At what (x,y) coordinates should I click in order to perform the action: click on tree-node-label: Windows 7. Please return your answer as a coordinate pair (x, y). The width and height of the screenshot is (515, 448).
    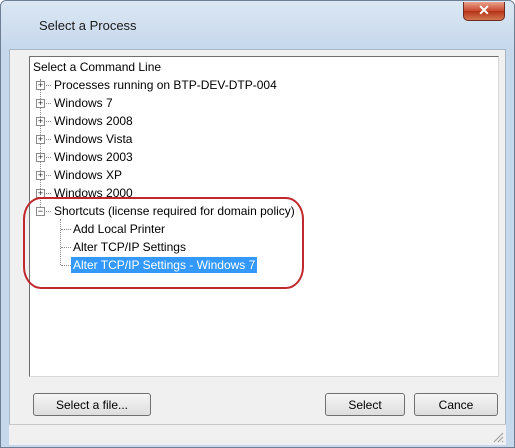
    Looking at the image, I should click on (83, 103).